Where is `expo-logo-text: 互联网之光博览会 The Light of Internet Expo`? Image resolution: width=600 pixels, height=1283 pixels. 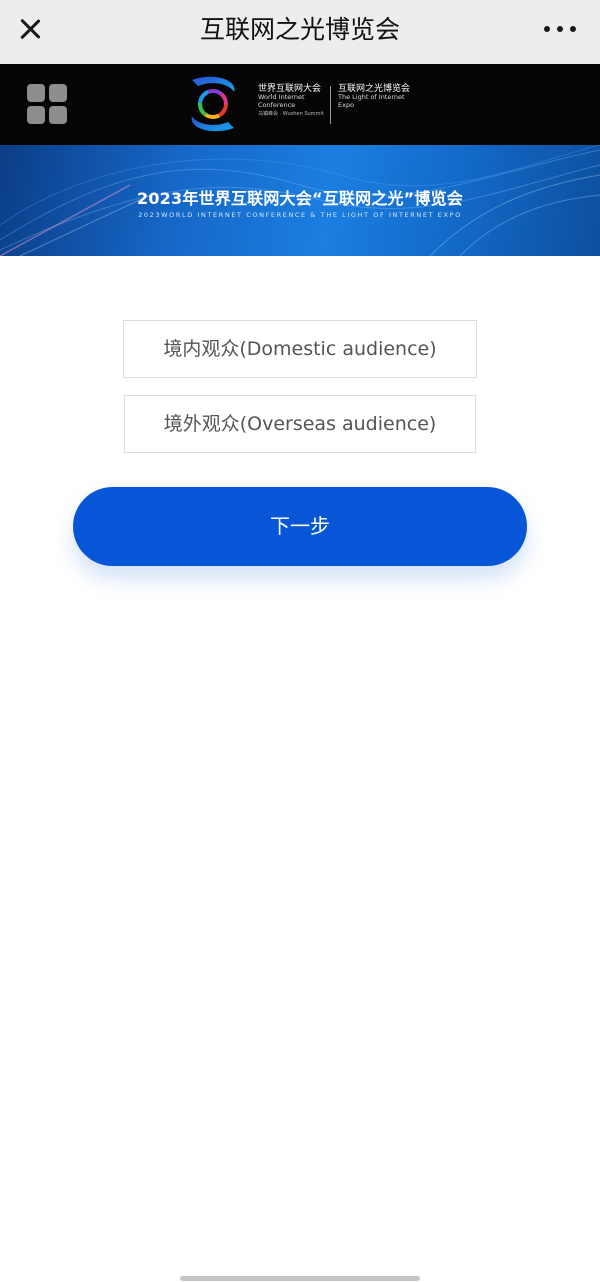 expo-logo-text: 互联网之光博览会 The Light of Internet Expo is located at coordinates (374, 96).